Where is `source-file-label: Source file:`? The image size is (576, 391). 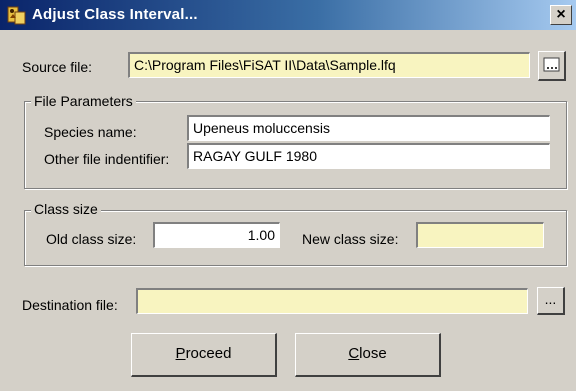 source-file-label: Source file: is located at coordinates (57, 67).